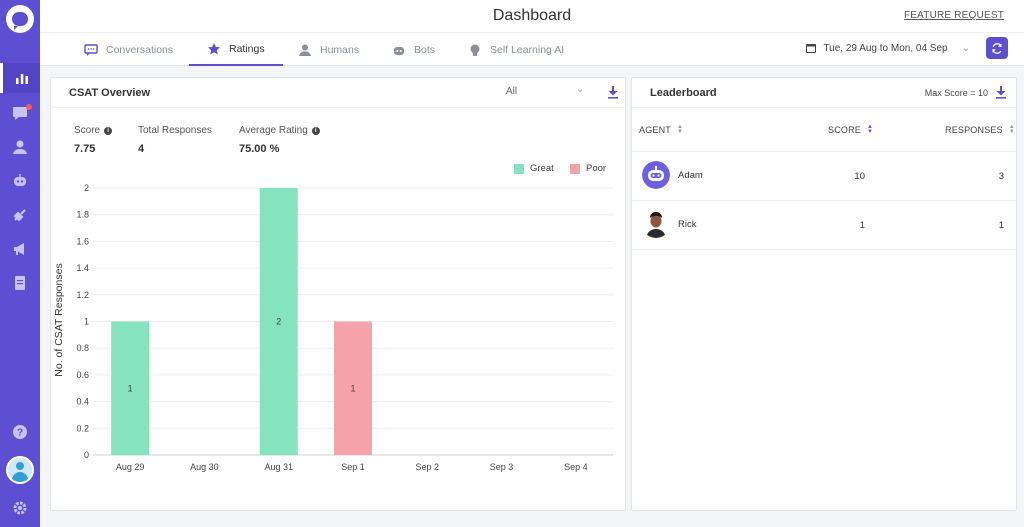 Image resolution: width=1024 pixels, height=527 pixels. What do you see at coordinates (655, 130) in the screenshot?
I see `column-label: AGENT` at bounding box center [655, 130].